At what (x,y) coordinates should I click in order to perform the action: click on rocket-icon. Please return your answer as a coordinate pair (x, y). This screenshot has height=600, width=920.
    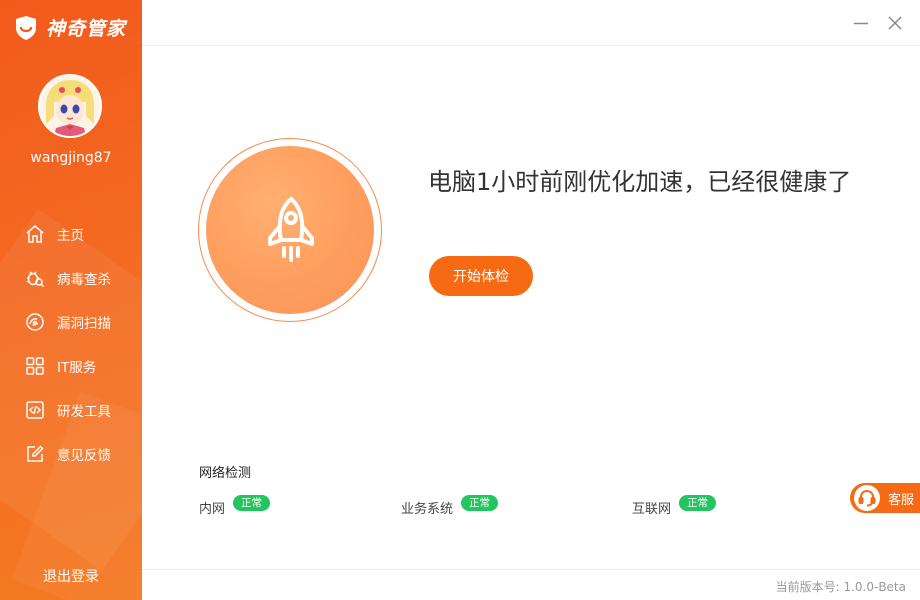
    Looking at the image, I should click on (291, 229).